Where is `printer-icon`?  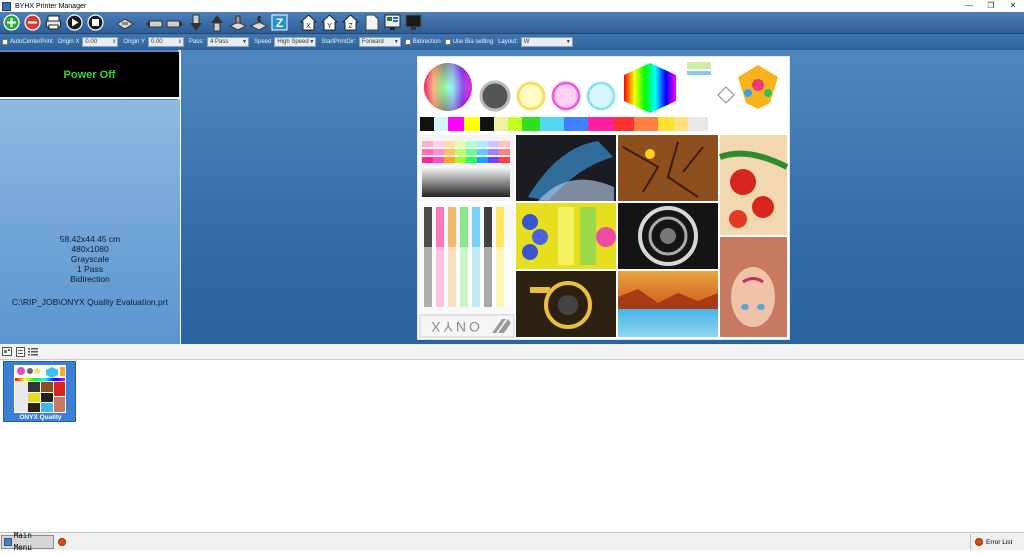
printer-icon is located at coordinates (53, 22).